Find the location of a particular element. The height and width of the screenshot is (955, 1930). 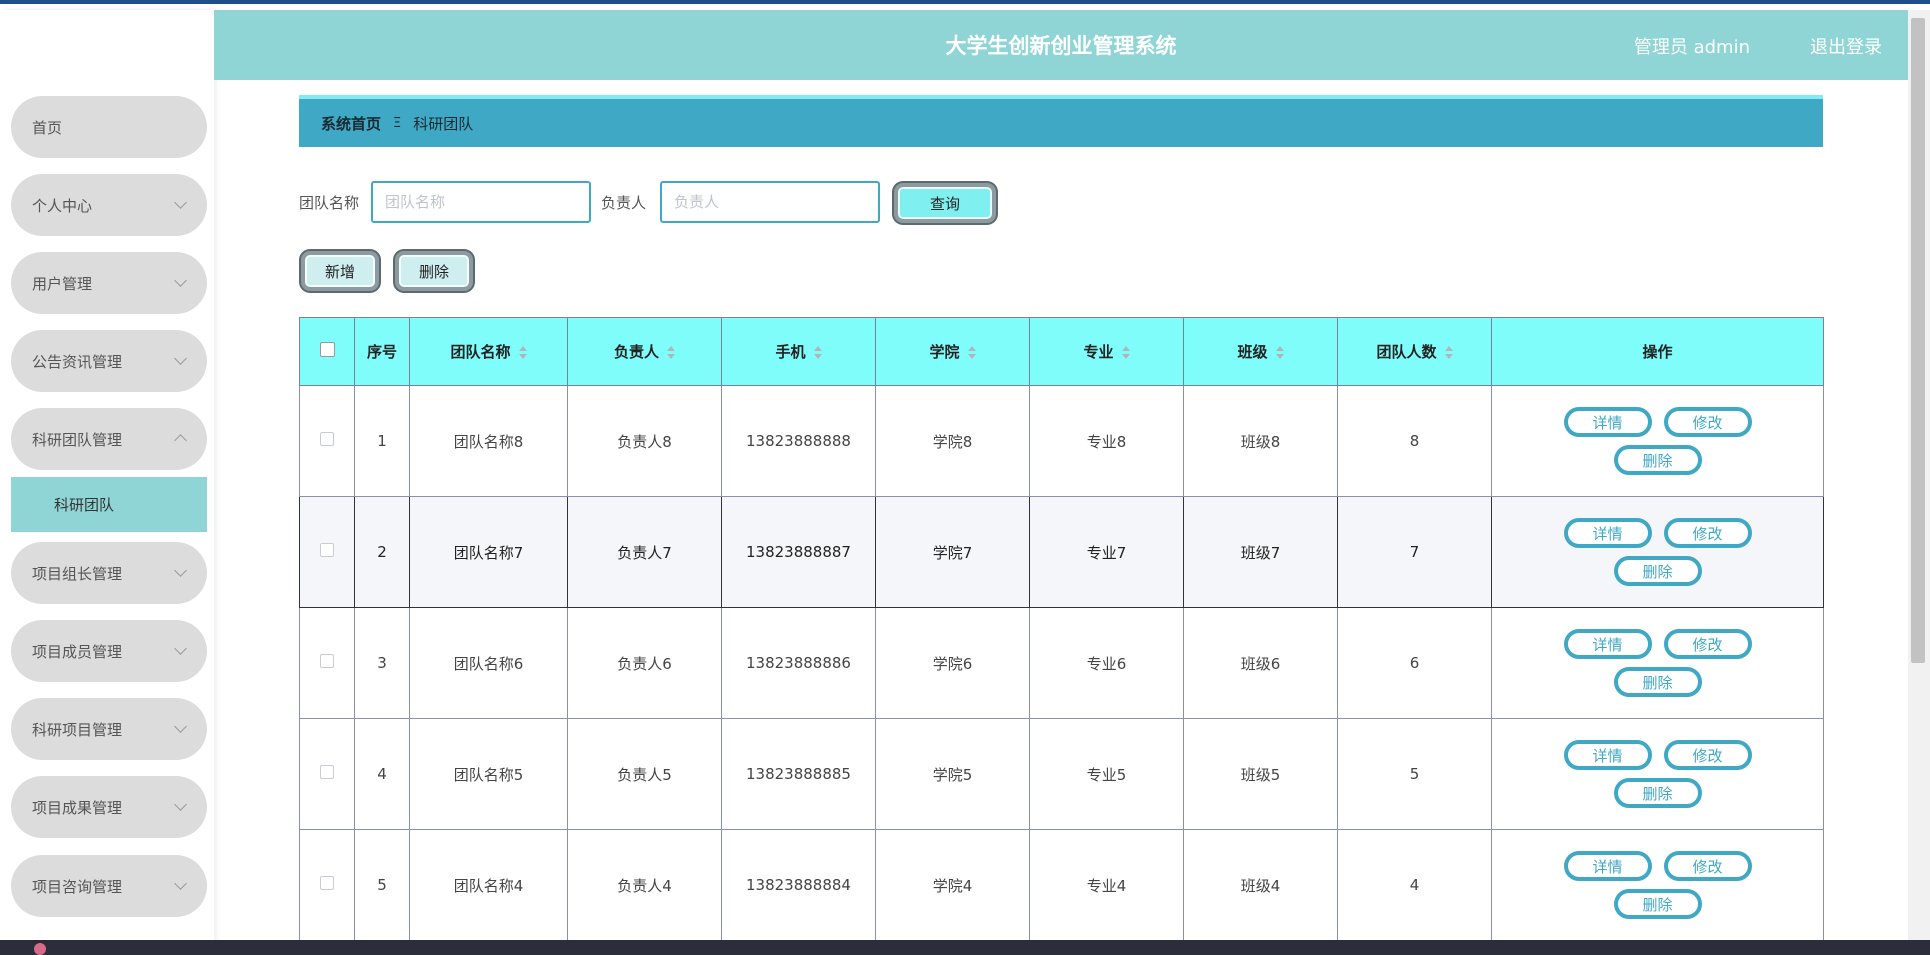

cell-team-name: 团队名称7 is located at coordinates (488, 552).